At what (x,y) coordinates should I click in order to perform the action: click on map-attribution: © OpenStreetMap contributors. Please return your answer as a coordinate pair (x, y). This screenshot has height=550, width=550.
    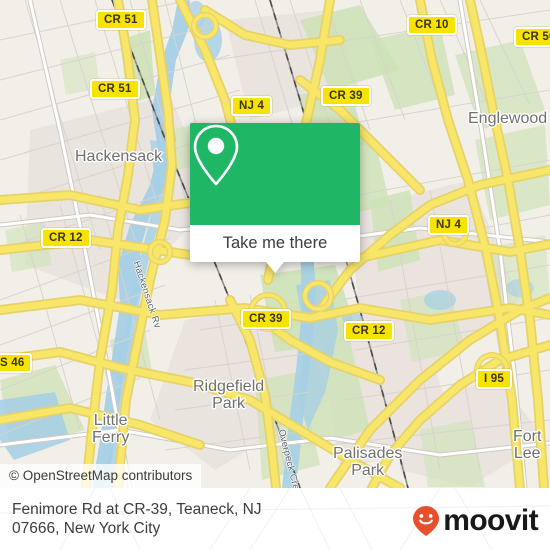
    Looking at the image, I should click on (101, 476).